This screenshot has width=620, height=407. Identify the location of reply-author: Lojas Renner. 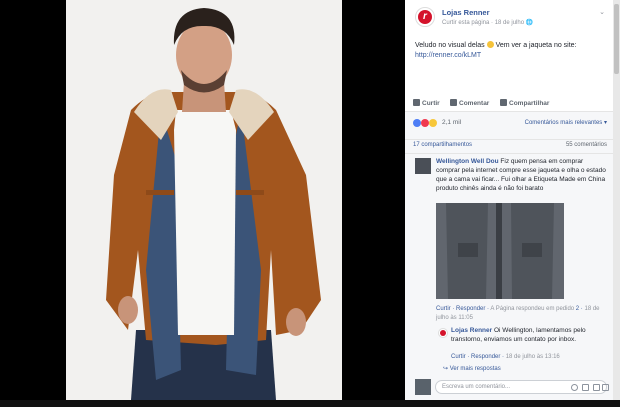
(471, 330).